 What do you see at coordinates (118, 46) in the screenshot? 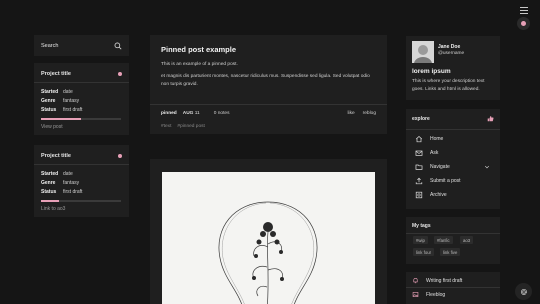
I see `search-icon` at bounding box center [118, 46].